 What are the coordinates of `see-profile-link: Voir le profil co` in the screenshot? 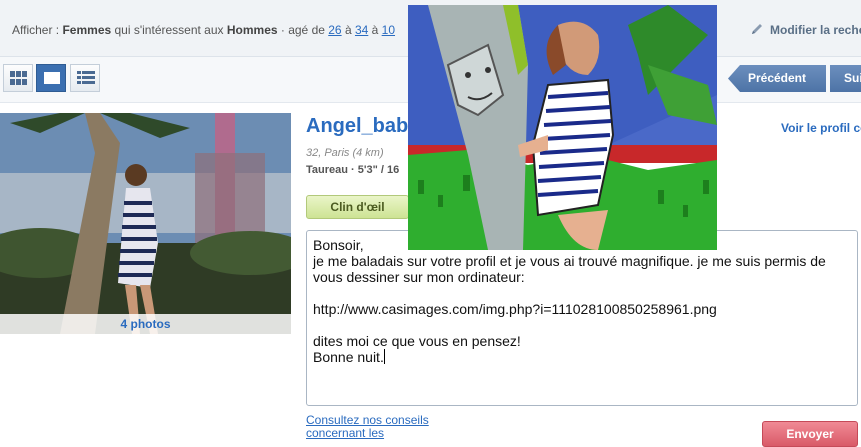 It's located at (821, 128).